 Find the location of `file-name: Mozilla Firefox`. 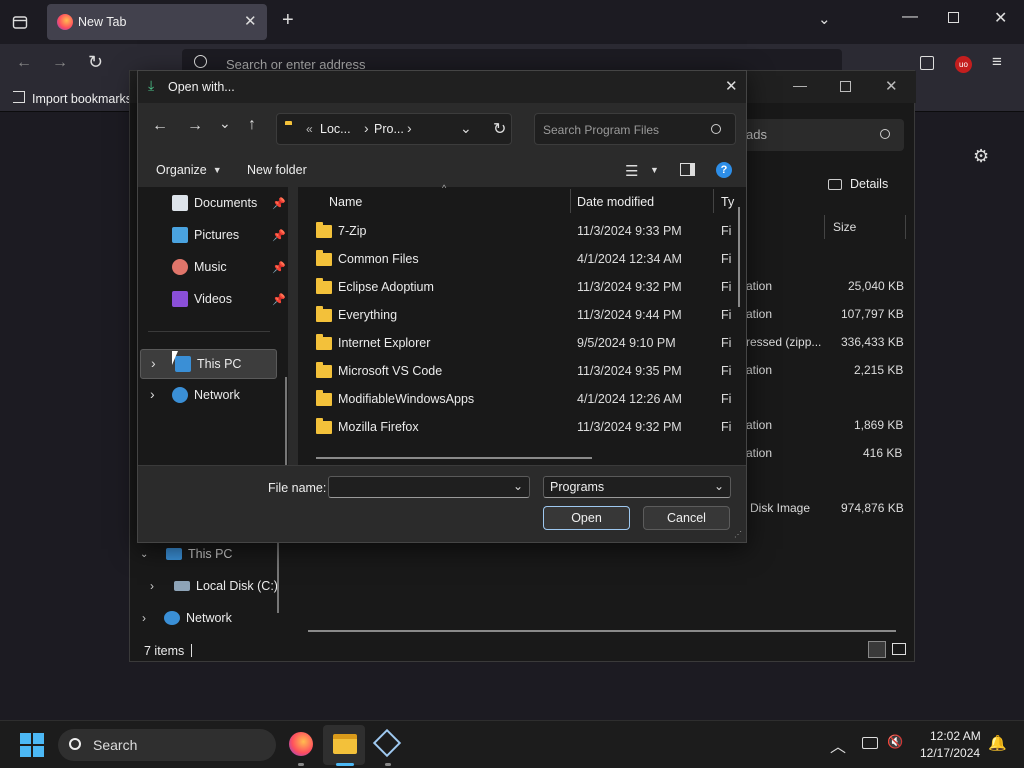

file-name: Mozilla Firefox is located at coordinates (378, 427).